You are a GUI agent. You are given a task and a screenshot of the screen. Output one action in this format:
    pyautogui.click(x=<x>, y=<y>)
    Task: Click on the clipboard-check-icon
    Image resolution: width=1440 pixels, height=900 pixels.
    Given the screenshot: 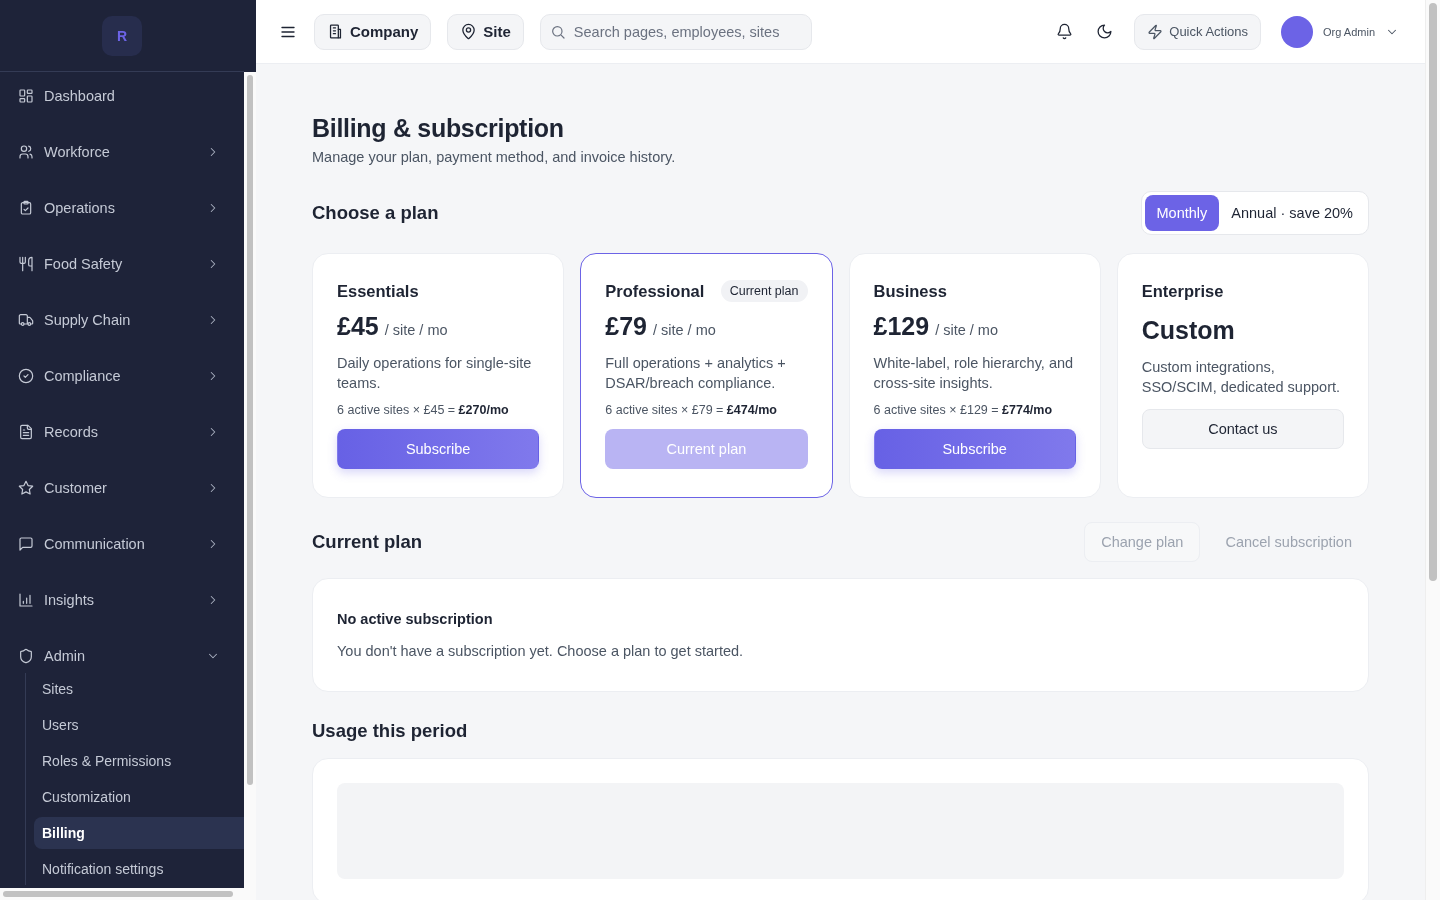 What is the action you would take?
    pyautogui.click(x=26, y=208)
    